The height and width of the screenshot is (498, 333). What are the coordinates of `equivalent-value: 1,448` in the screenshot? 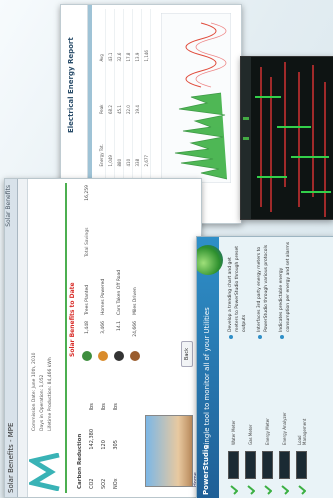 It's located at (87, 327).